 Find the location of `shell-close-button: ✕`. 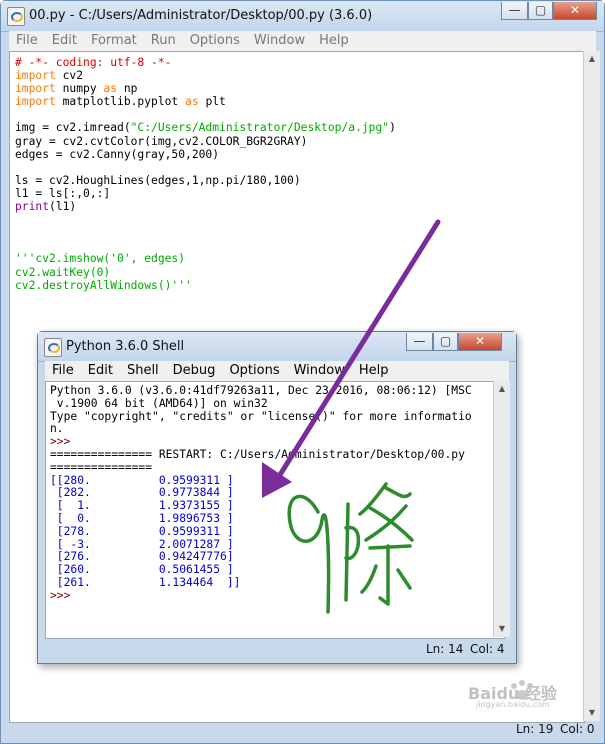

shell-close-button: ✕ is located at coordinates (480, 342).